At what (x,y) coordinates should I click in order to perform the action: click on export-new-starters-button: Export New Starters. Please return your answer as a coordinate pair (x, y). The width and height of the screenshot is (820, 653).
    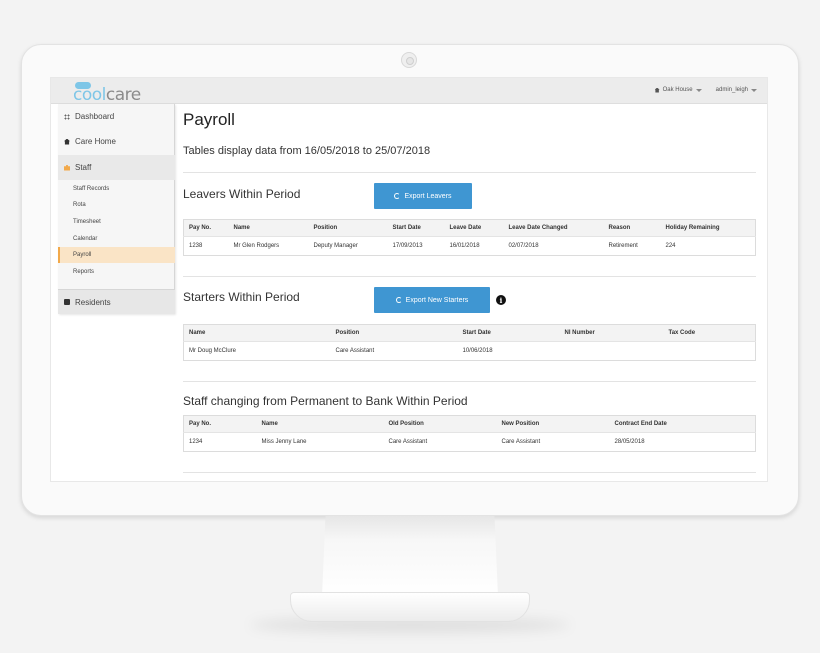
    Looking at the image, I should click on (432, 300).